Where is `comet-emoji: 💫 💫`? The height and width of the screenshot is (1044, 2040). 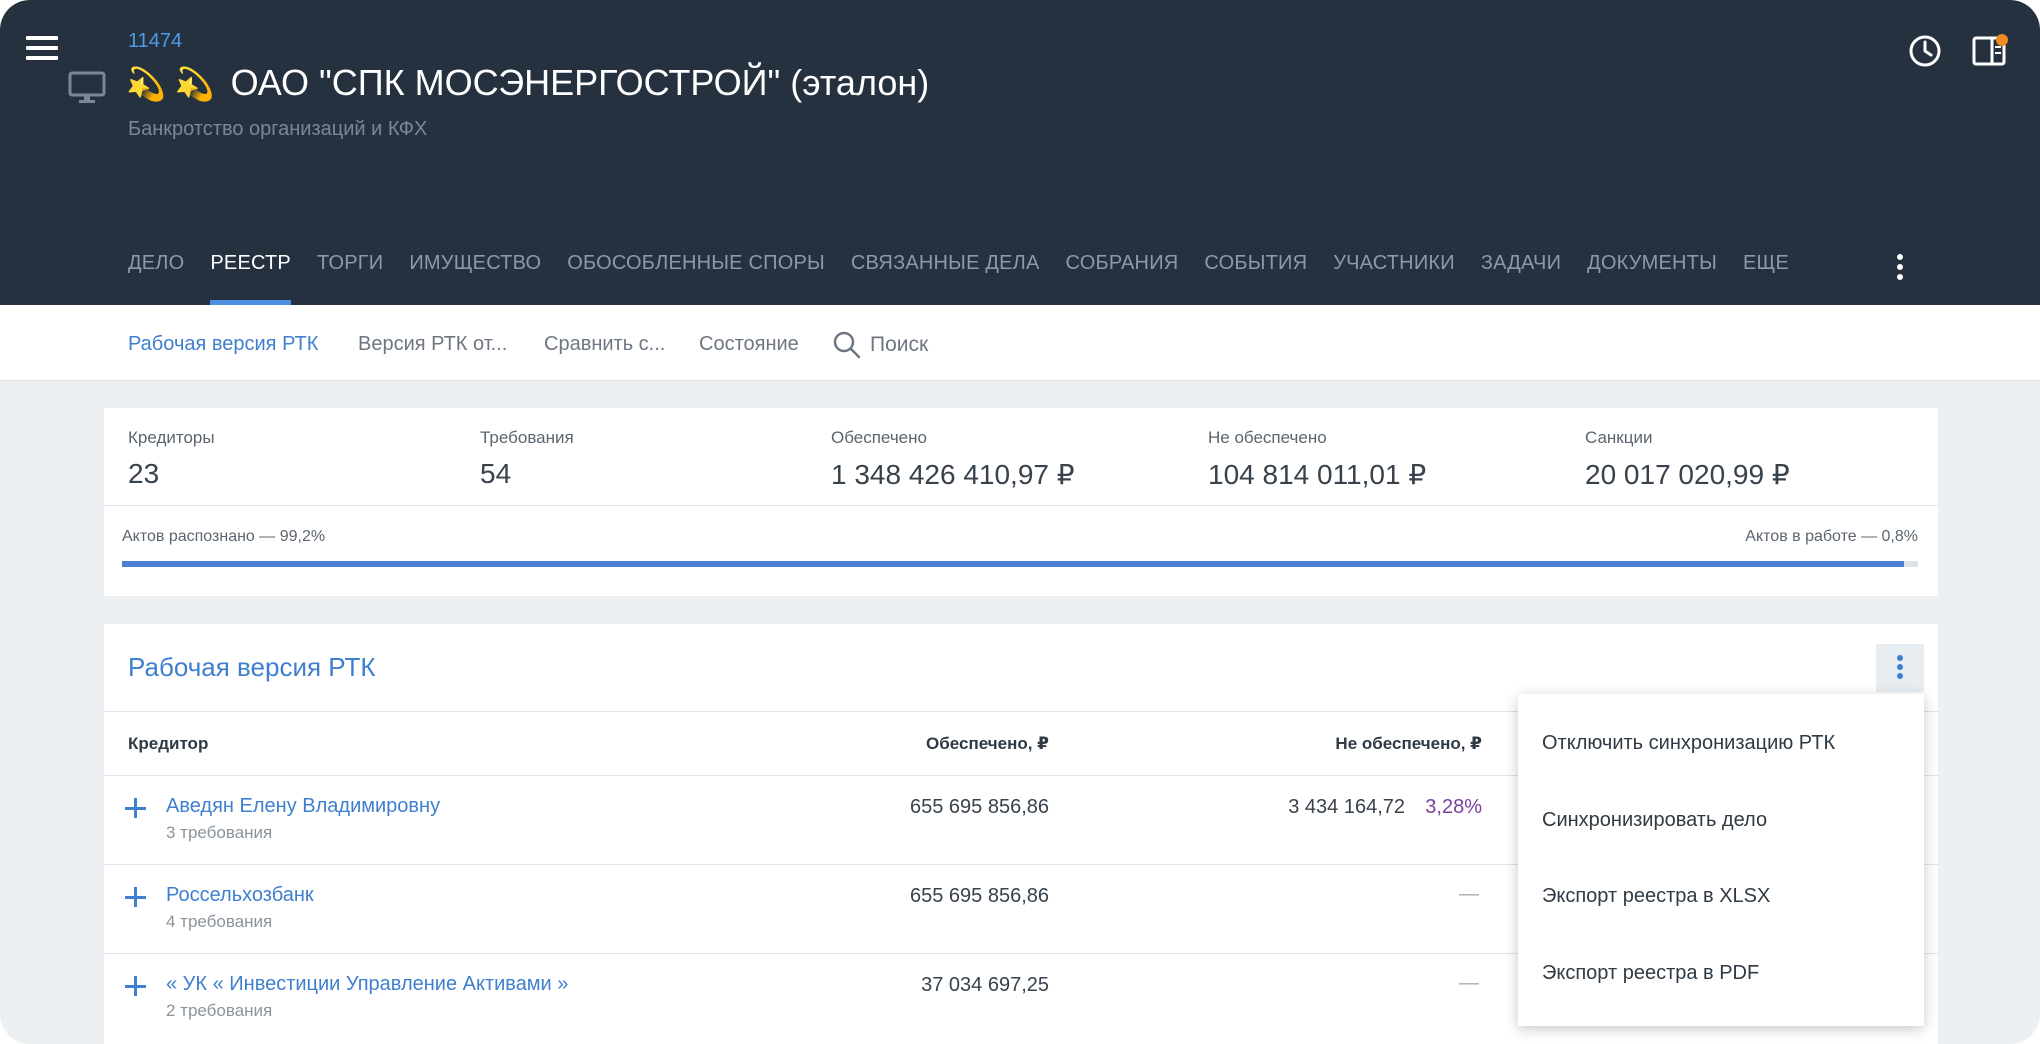 comet-emoji: 💫 💫 is located at coordinates (170, 84).